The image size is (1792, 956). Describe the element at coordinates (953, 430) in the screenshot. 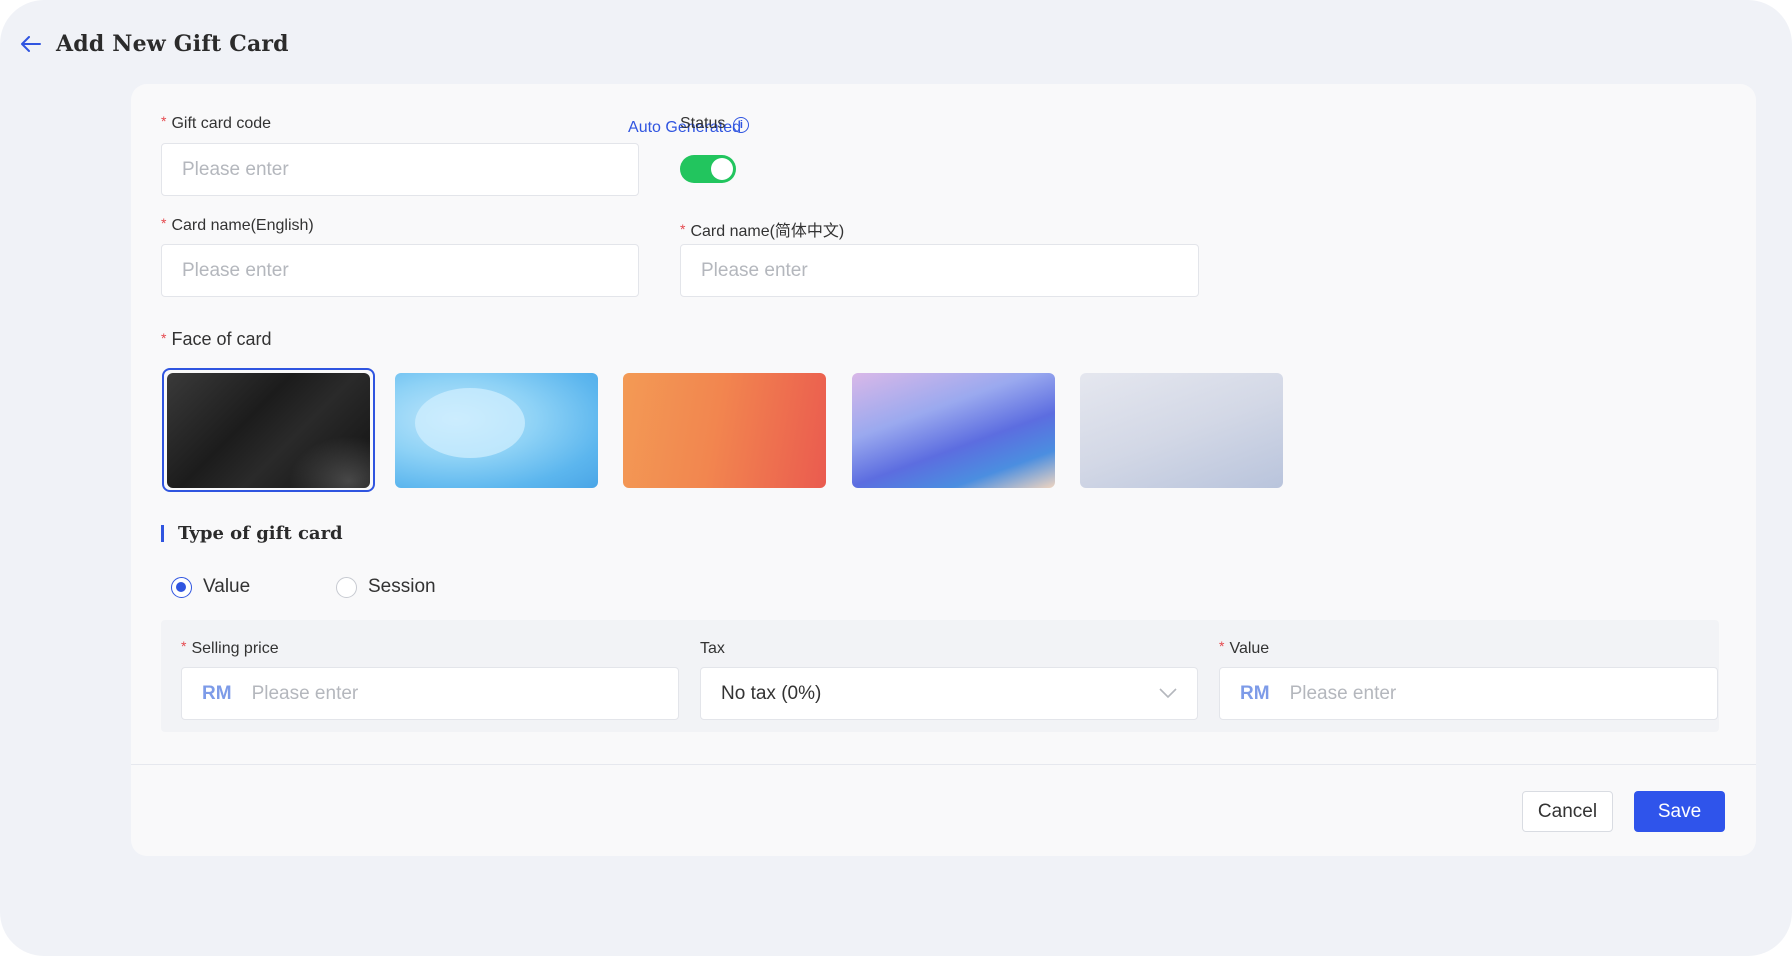

I see `card-face-purple` at that location.